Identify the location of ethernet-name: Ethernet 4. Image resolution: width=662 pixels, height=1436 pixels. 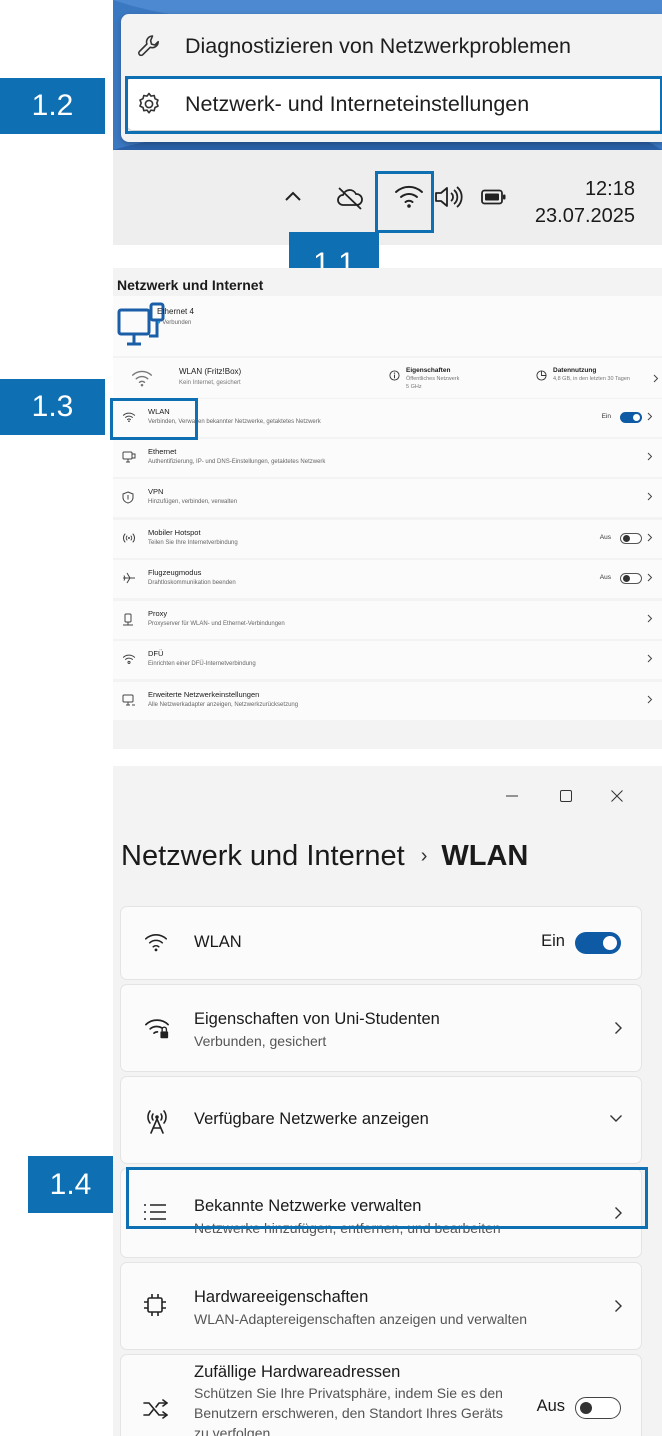
(175, 311).